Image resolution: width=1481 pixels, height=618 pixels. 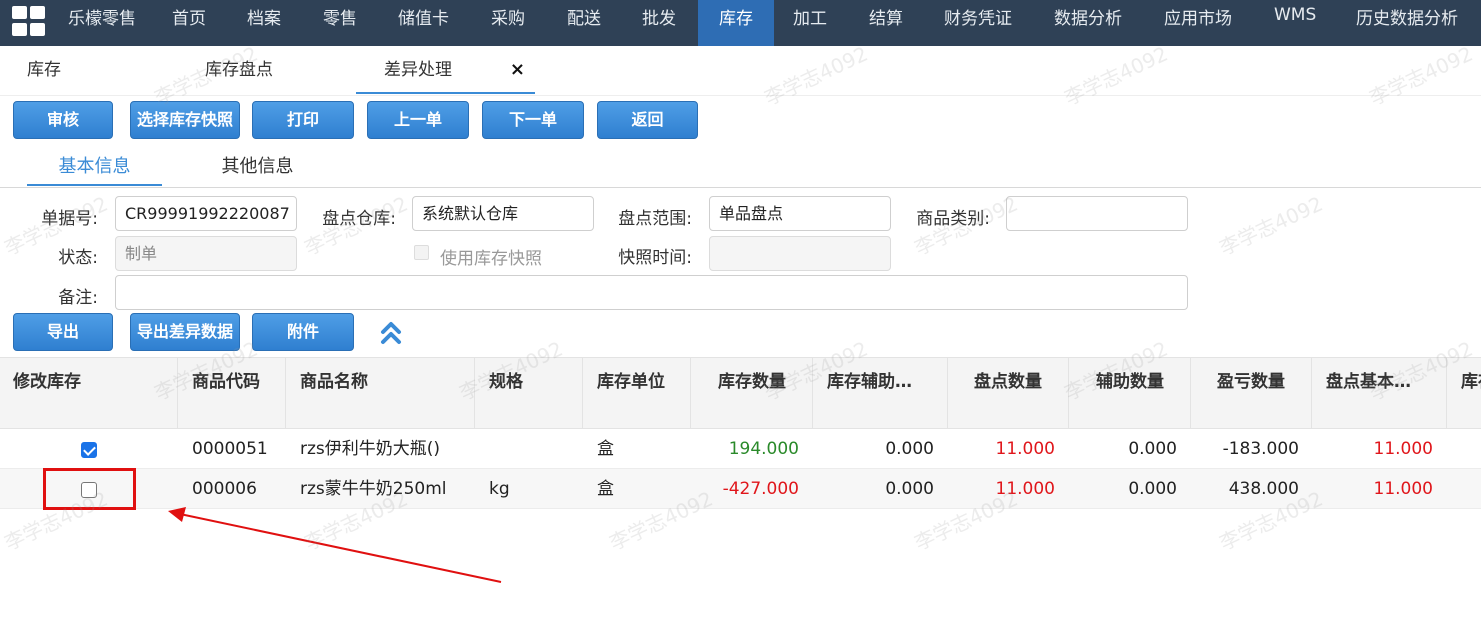 I want to click on annotation-arrow, so click(x=335, y=545).